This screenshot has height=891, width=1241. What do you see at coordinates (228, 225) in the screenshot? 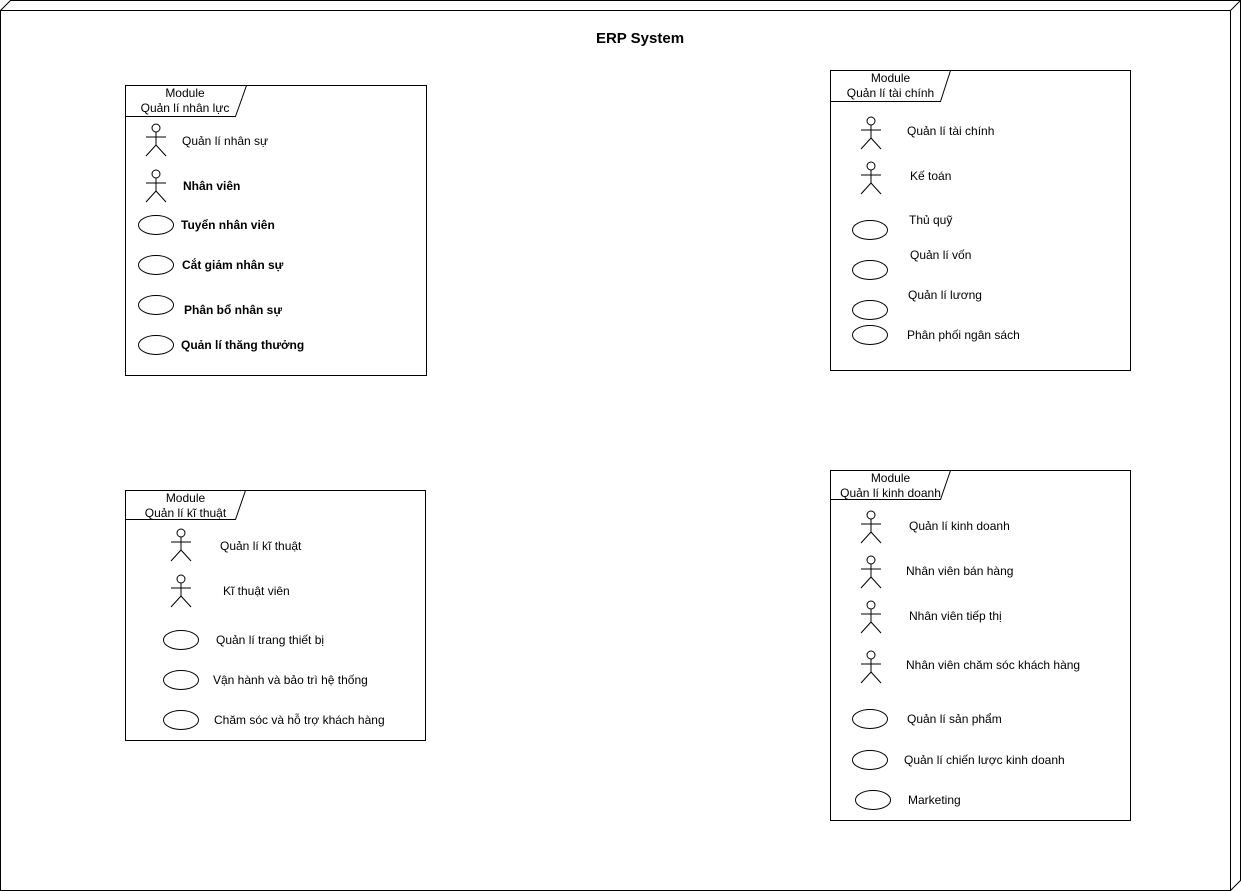
I see `use-case-label: Tuyển nhân viên` at bounding box center [228, 225].